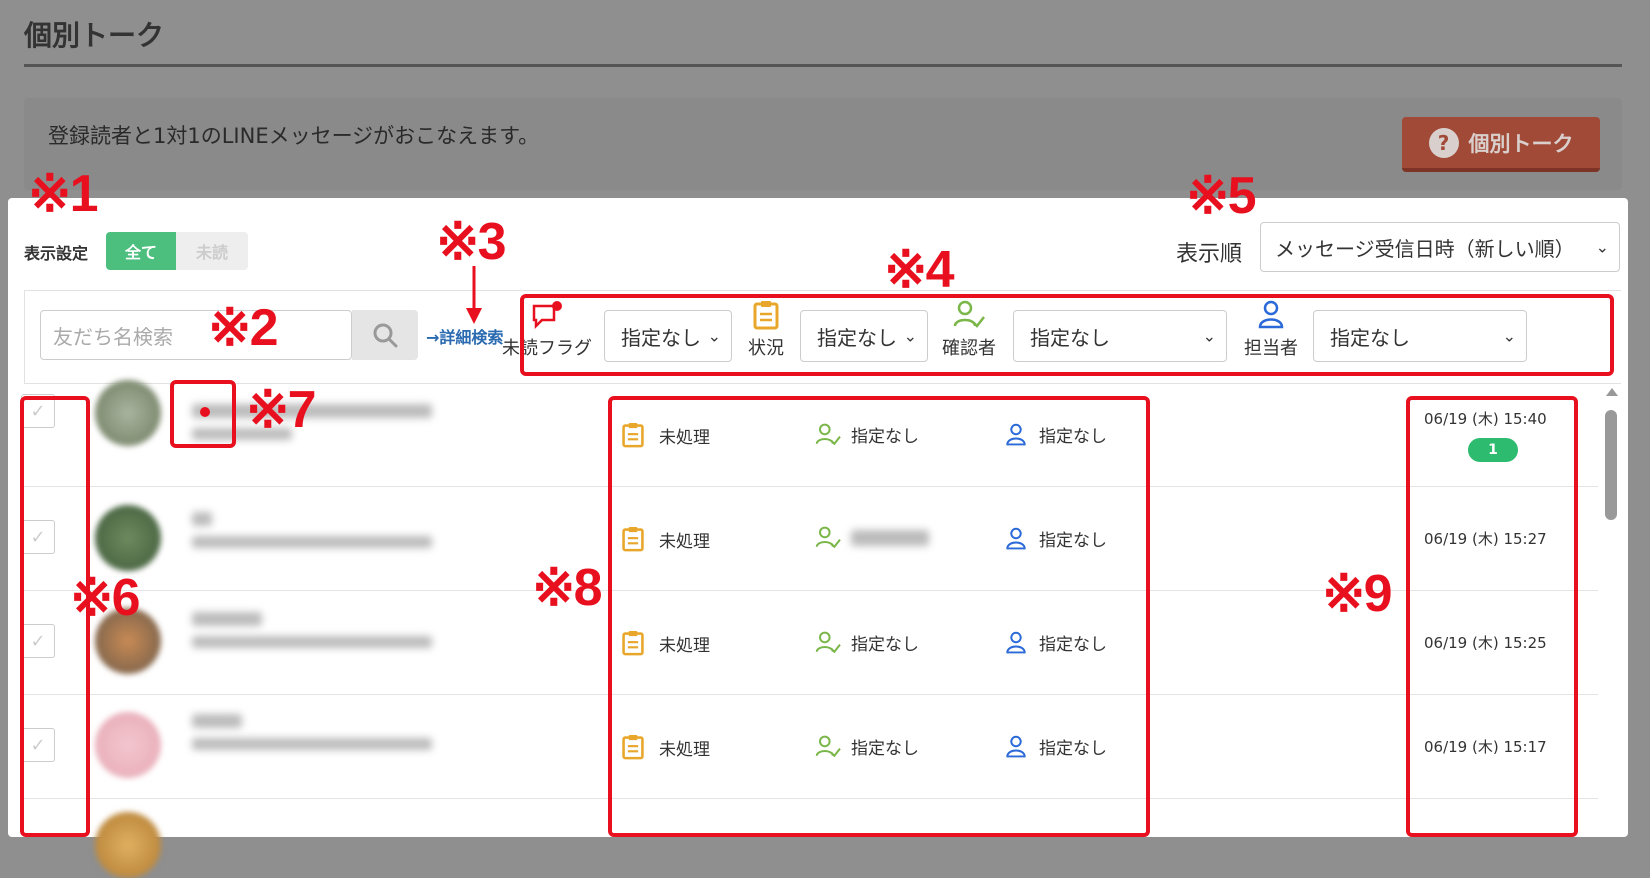  Describe the element at coordinates (919, 270) in the screenshot. I see `annotation-label-4: ※4` at that location.